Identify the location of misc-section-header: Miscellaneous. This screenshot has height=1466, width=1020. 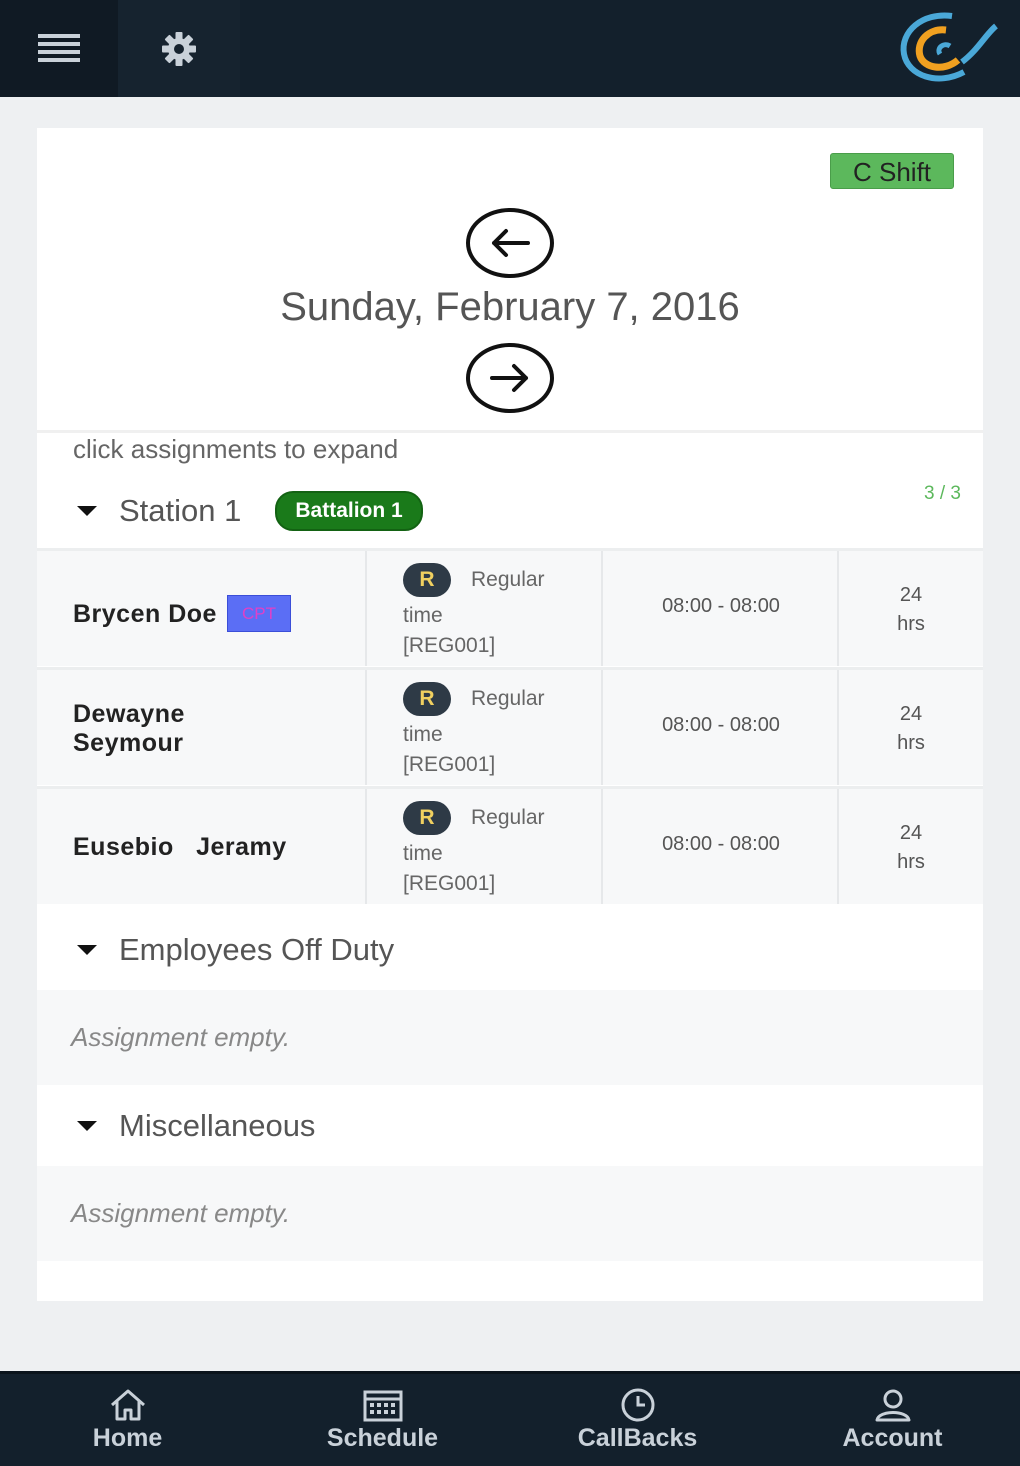
(510, 1126).